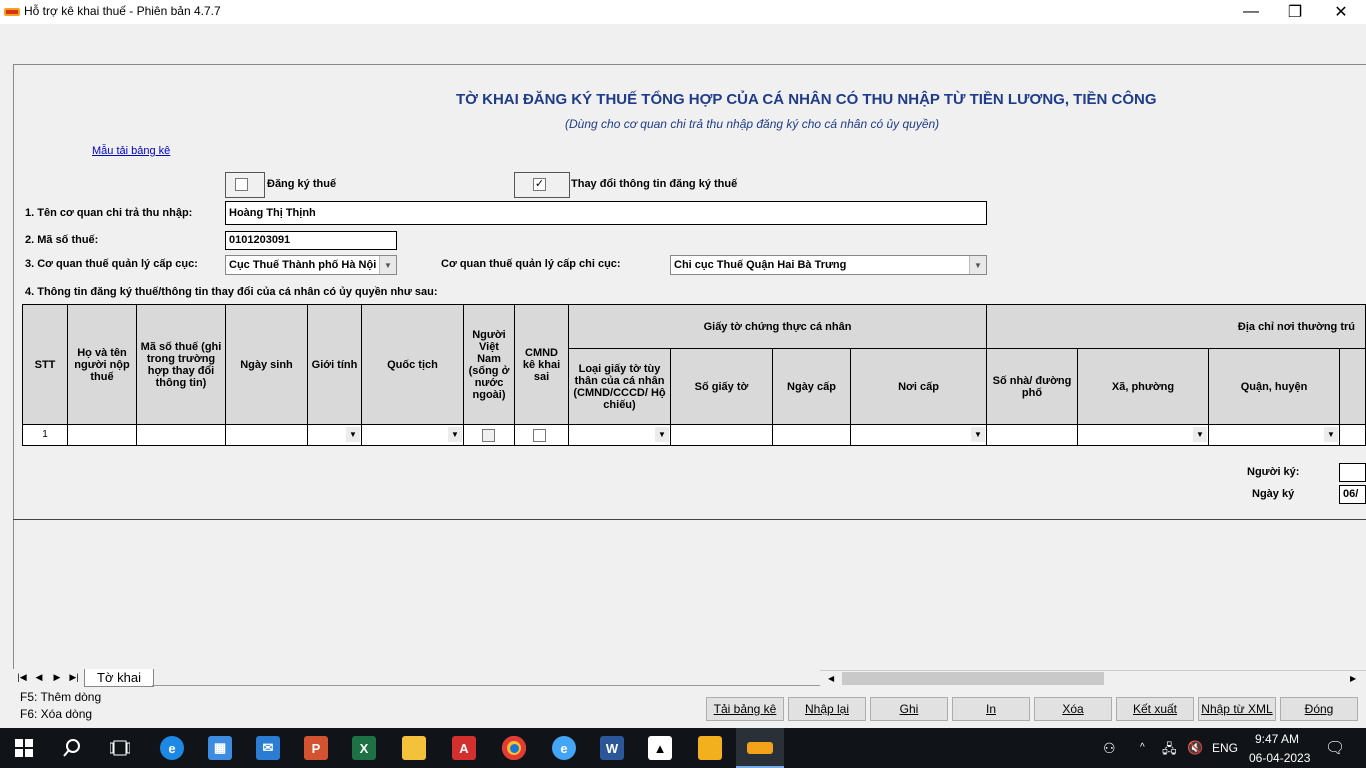 Image resolution: width=1366 pixels, height=768 pixels. I want to click on dept-select-value: Cục Thuế Thành phố Hà Nội, so click(303, 265).